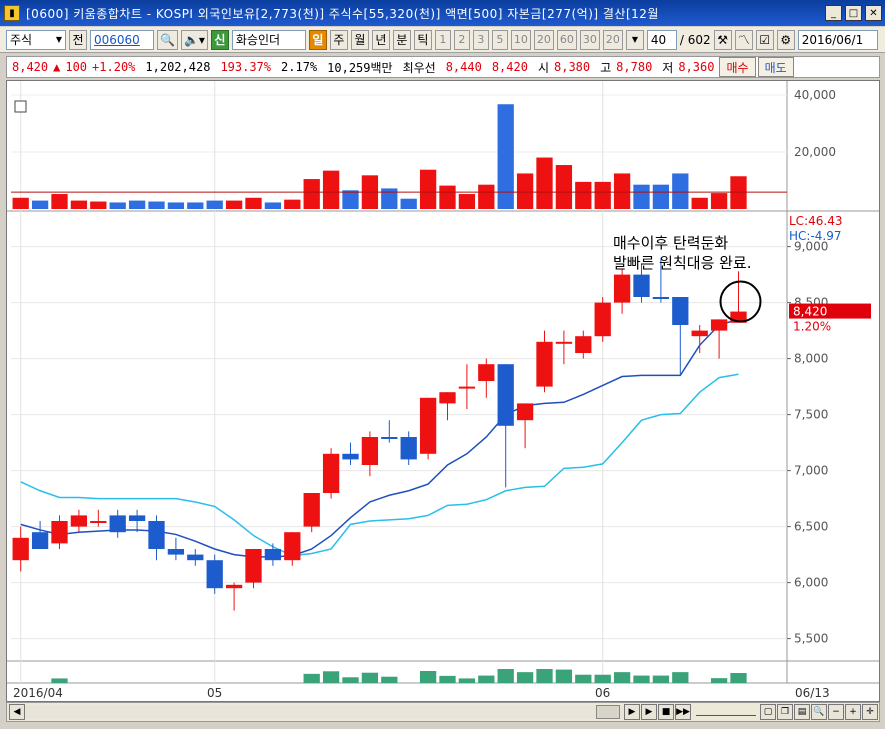 The width and height of the screenshot is (885, 729). I want to click on interval-button: 5, so click(499, 39).